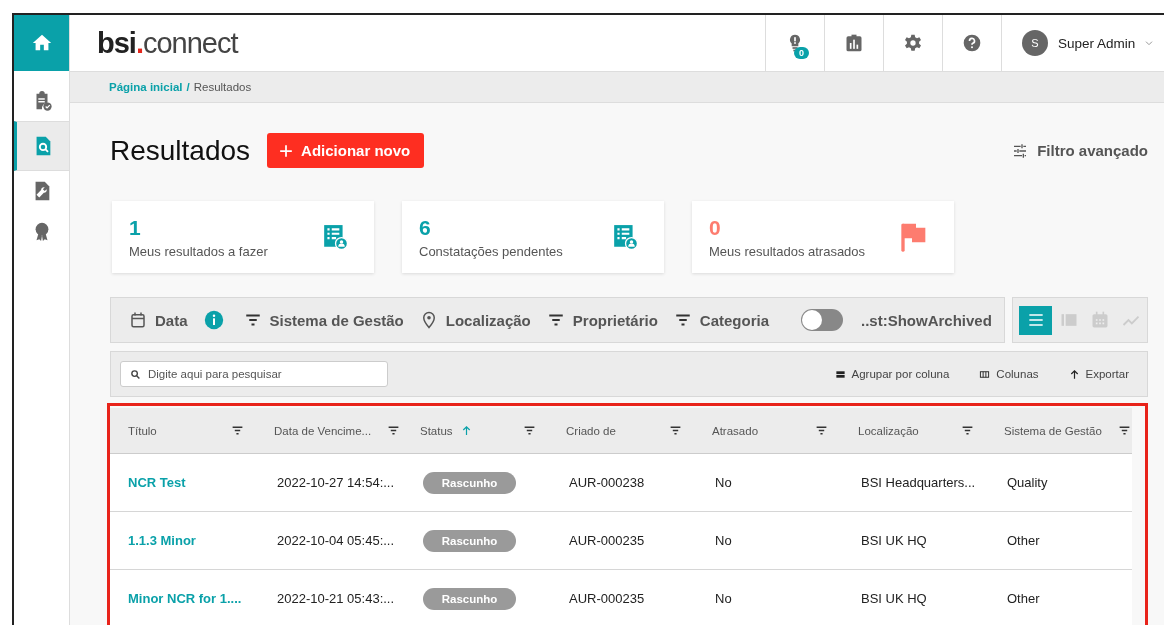 Image resolution: width=1164 pixels, height=625 pixels. Describe the element at coordinates (985, 374) in the screenshot. I see `columns-icon` at that location.